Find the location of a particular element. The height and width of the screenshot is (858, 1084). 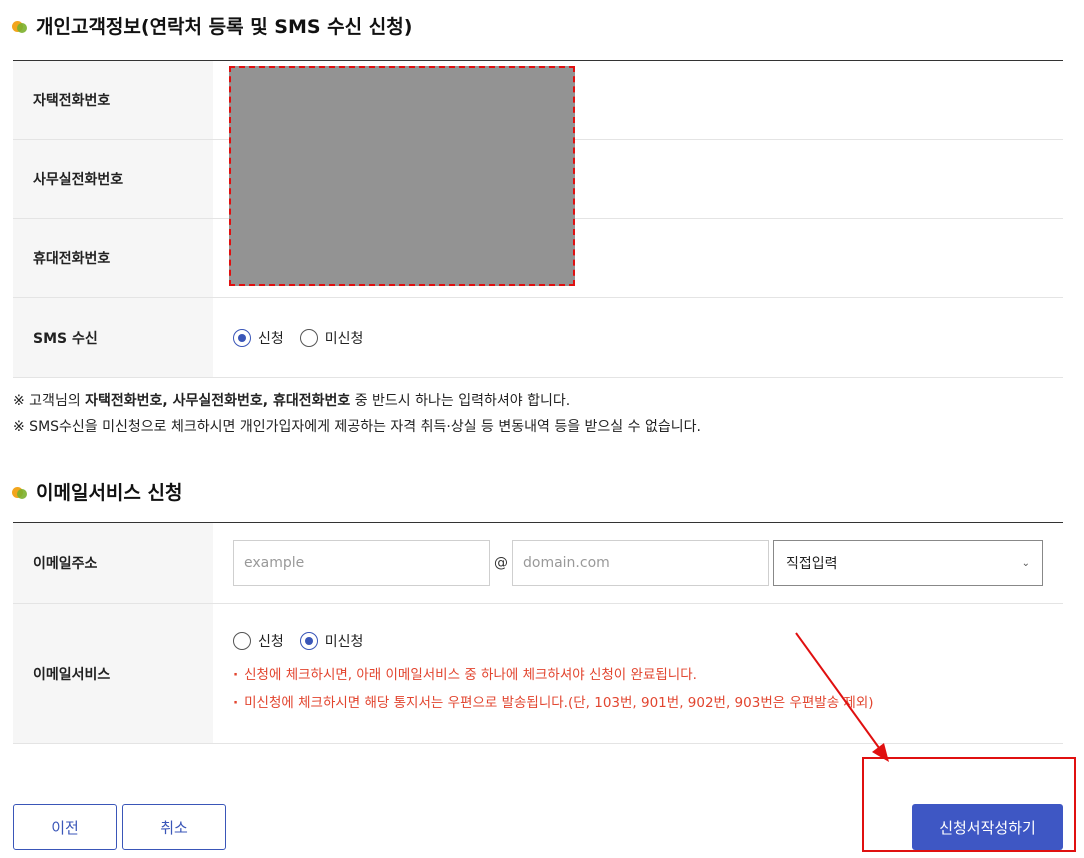

sms-radio-group: 신청 미신청 is located at coordinates (298, 338).